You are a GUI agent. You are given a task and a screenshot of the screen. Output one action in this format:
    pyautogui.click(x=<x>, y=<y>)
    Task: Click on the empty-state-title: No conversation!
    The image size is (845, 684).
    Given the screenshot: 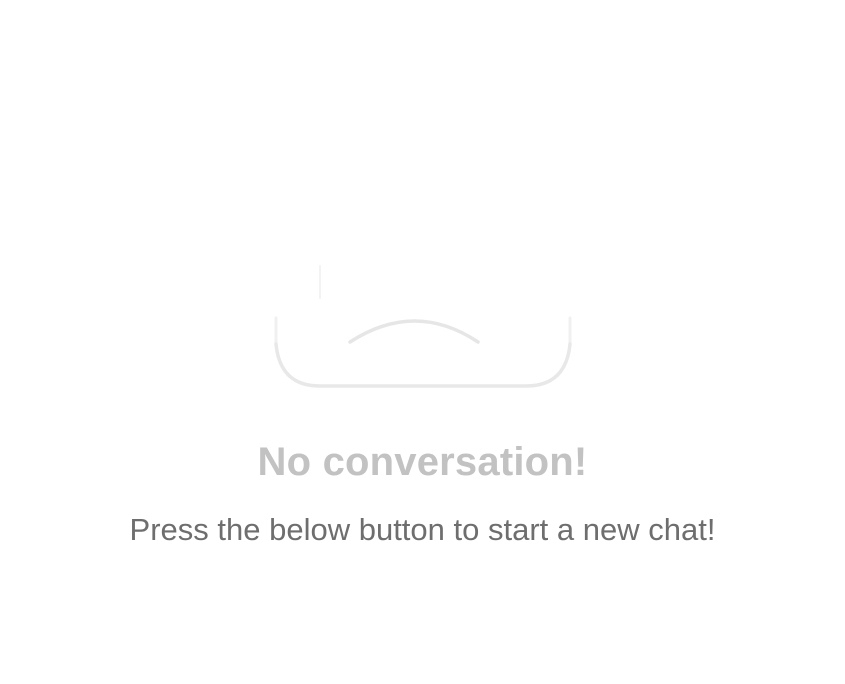 What is the action you would take?
    pyautogui.click(x=422, y=462)
    